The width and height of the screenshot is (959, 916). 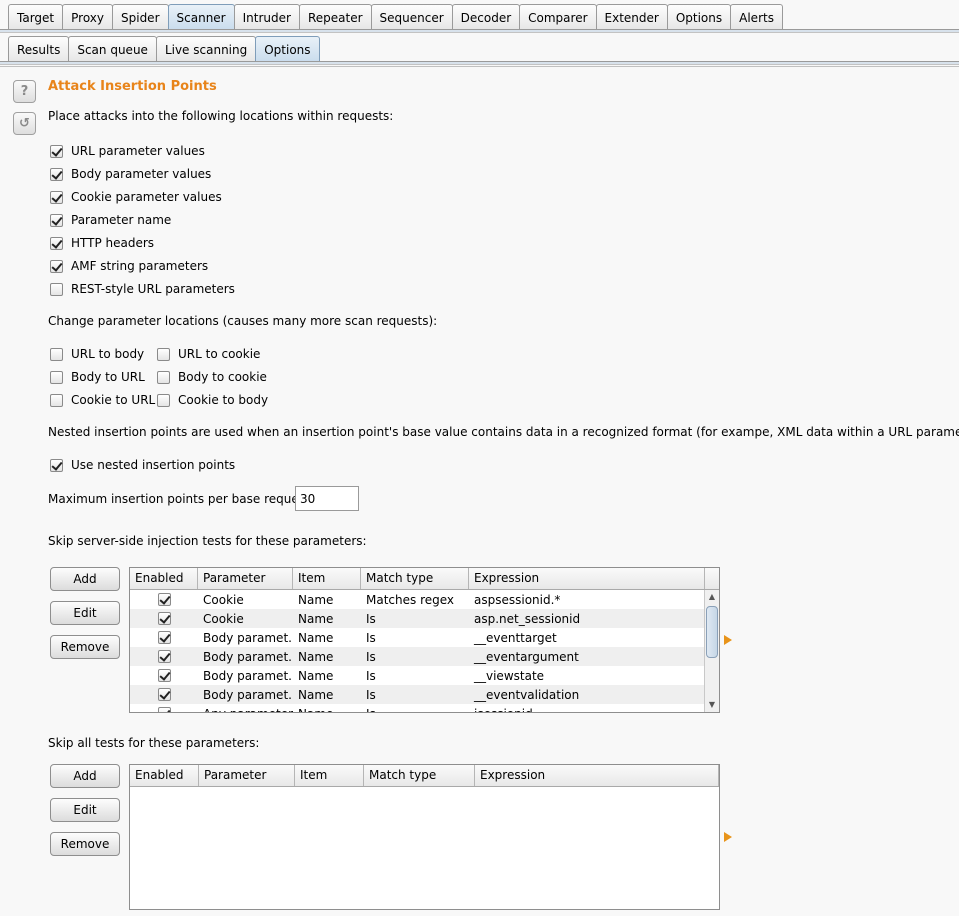 What do you see at coordinates (85, 579) in the screenshot?
I see `add-button-1: Add` at bounding box center [85, 579].